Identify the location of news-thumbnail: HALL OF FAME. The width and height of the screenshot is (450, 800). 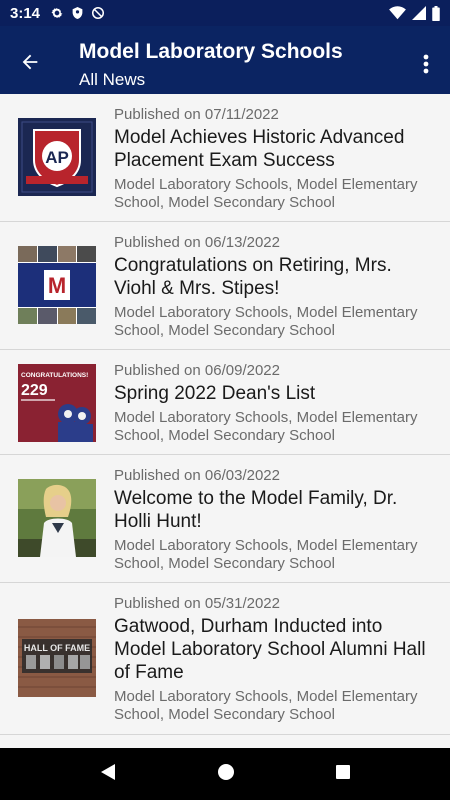
(57, 658).